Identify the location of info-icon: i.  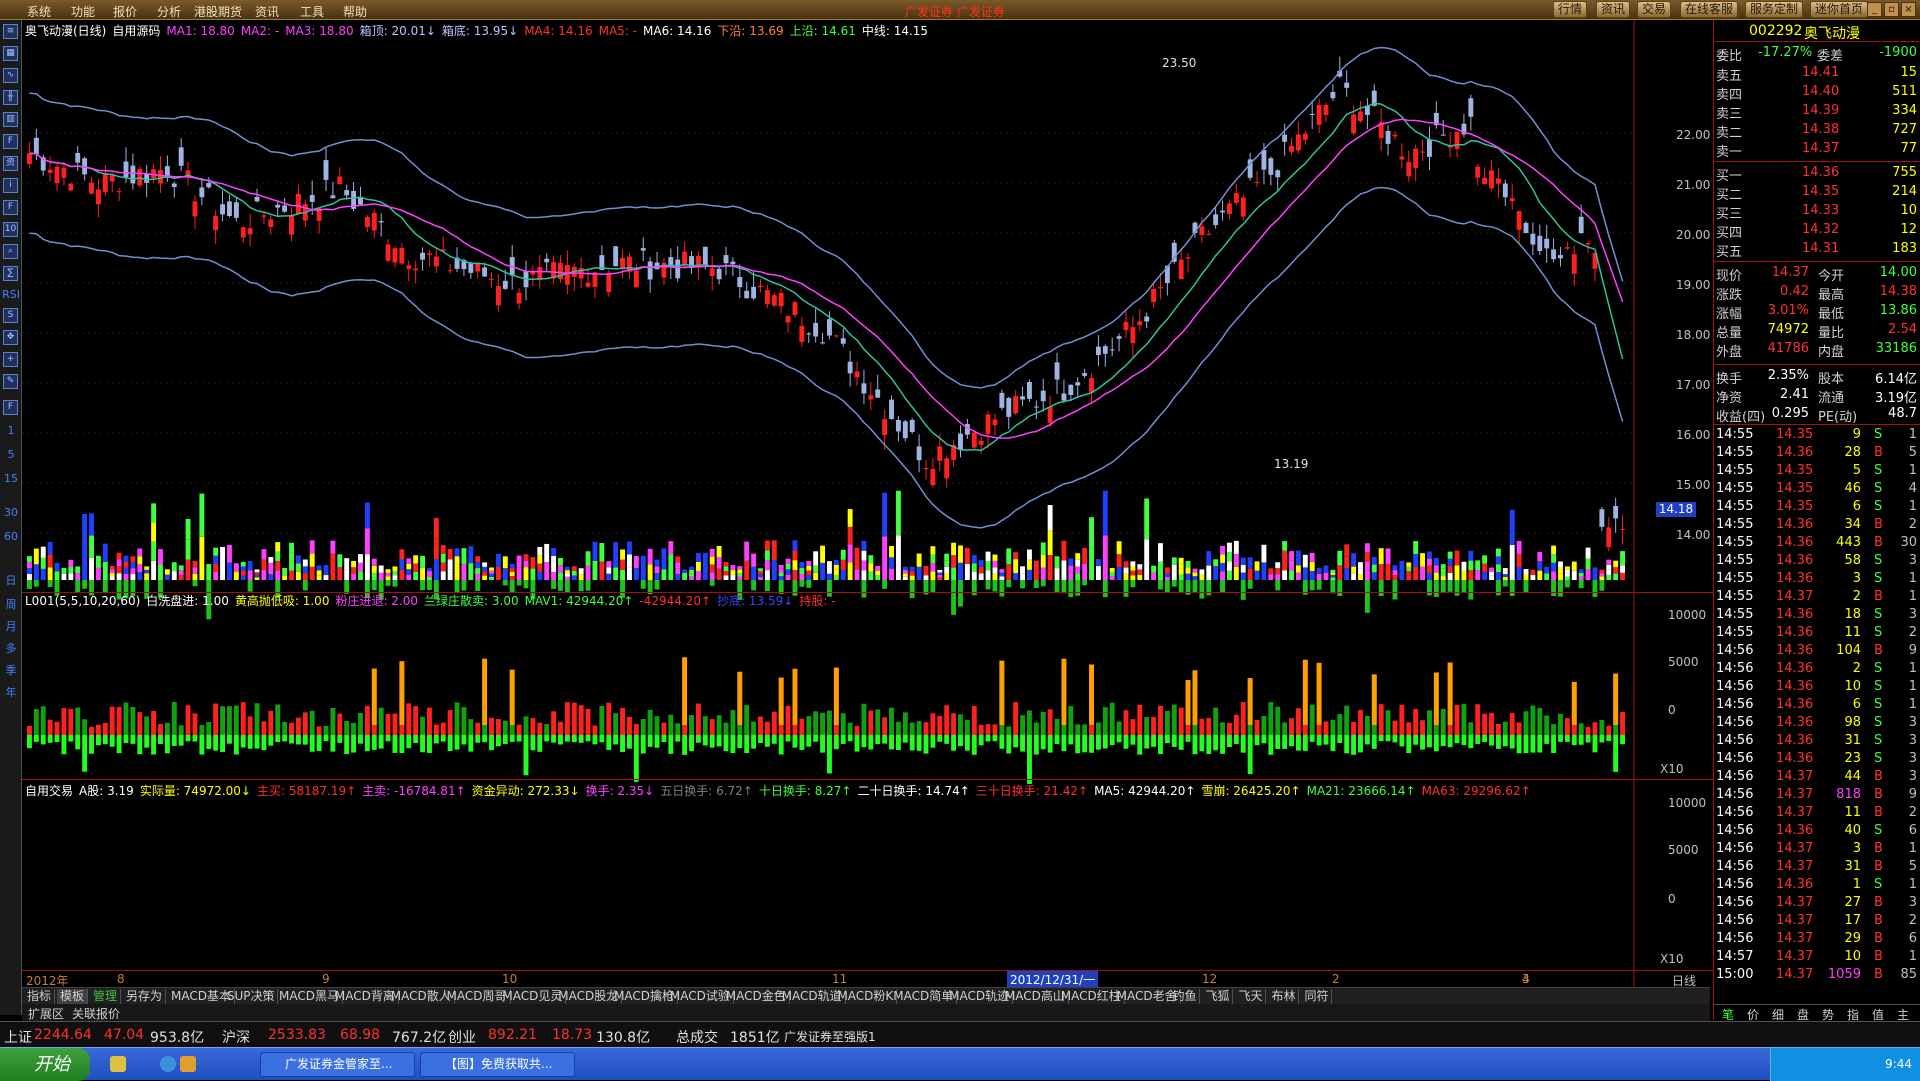
(10, 185).